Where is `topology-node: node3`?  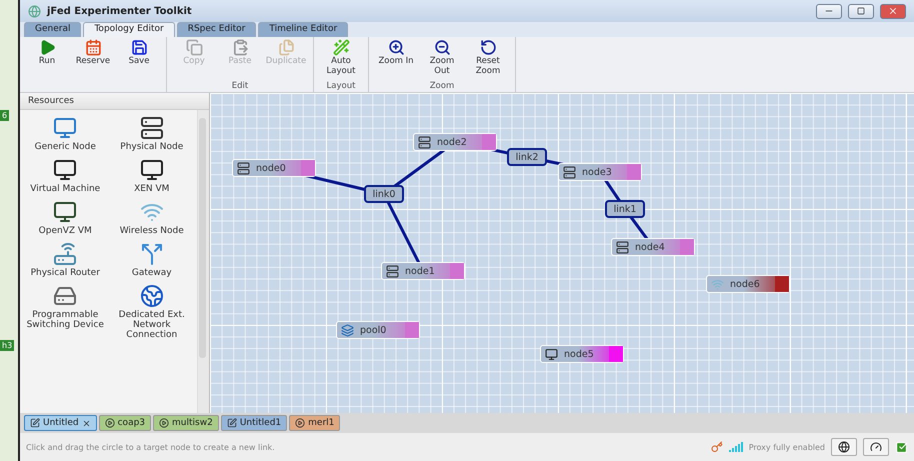
topology-node: node3 is located at coordinates (600, 172).